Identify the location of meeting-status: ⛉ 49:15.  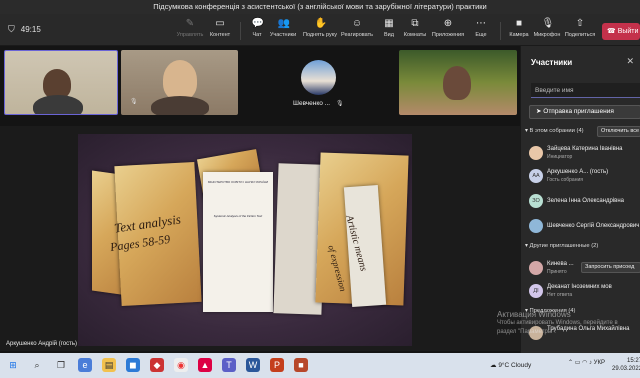
(24, 29).